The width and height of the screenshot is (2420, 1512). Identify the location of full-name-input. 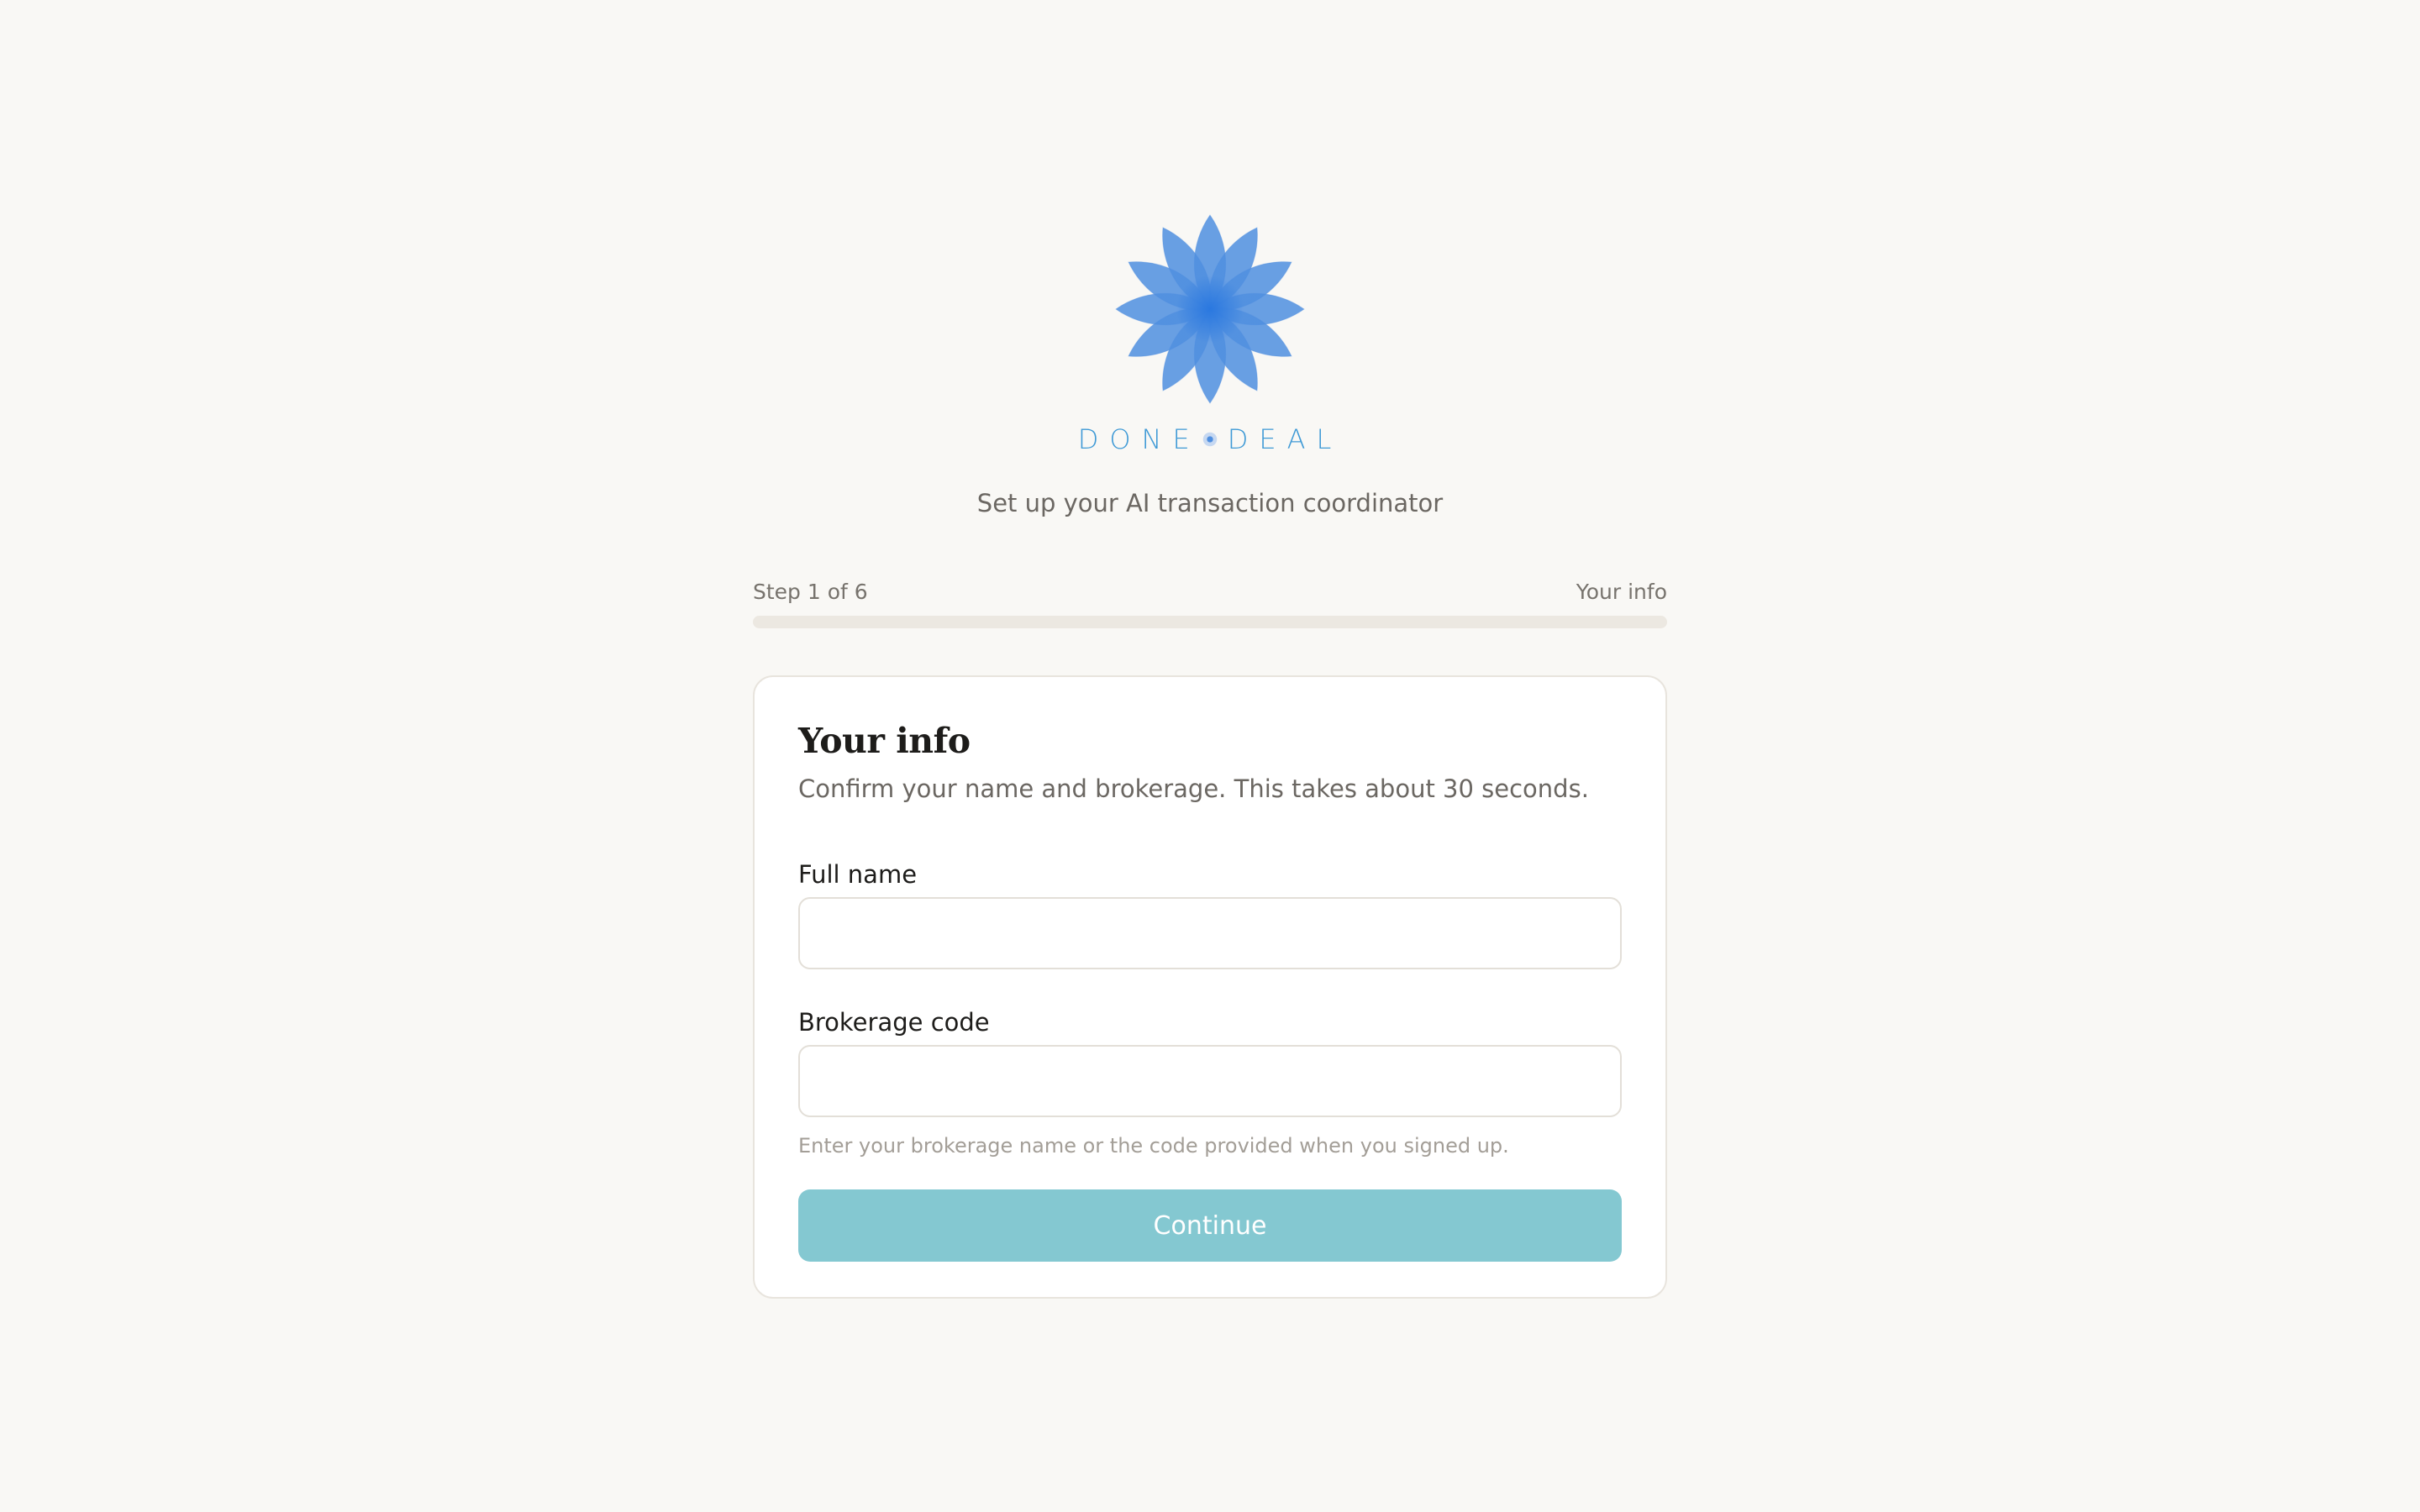
(1210, 933).